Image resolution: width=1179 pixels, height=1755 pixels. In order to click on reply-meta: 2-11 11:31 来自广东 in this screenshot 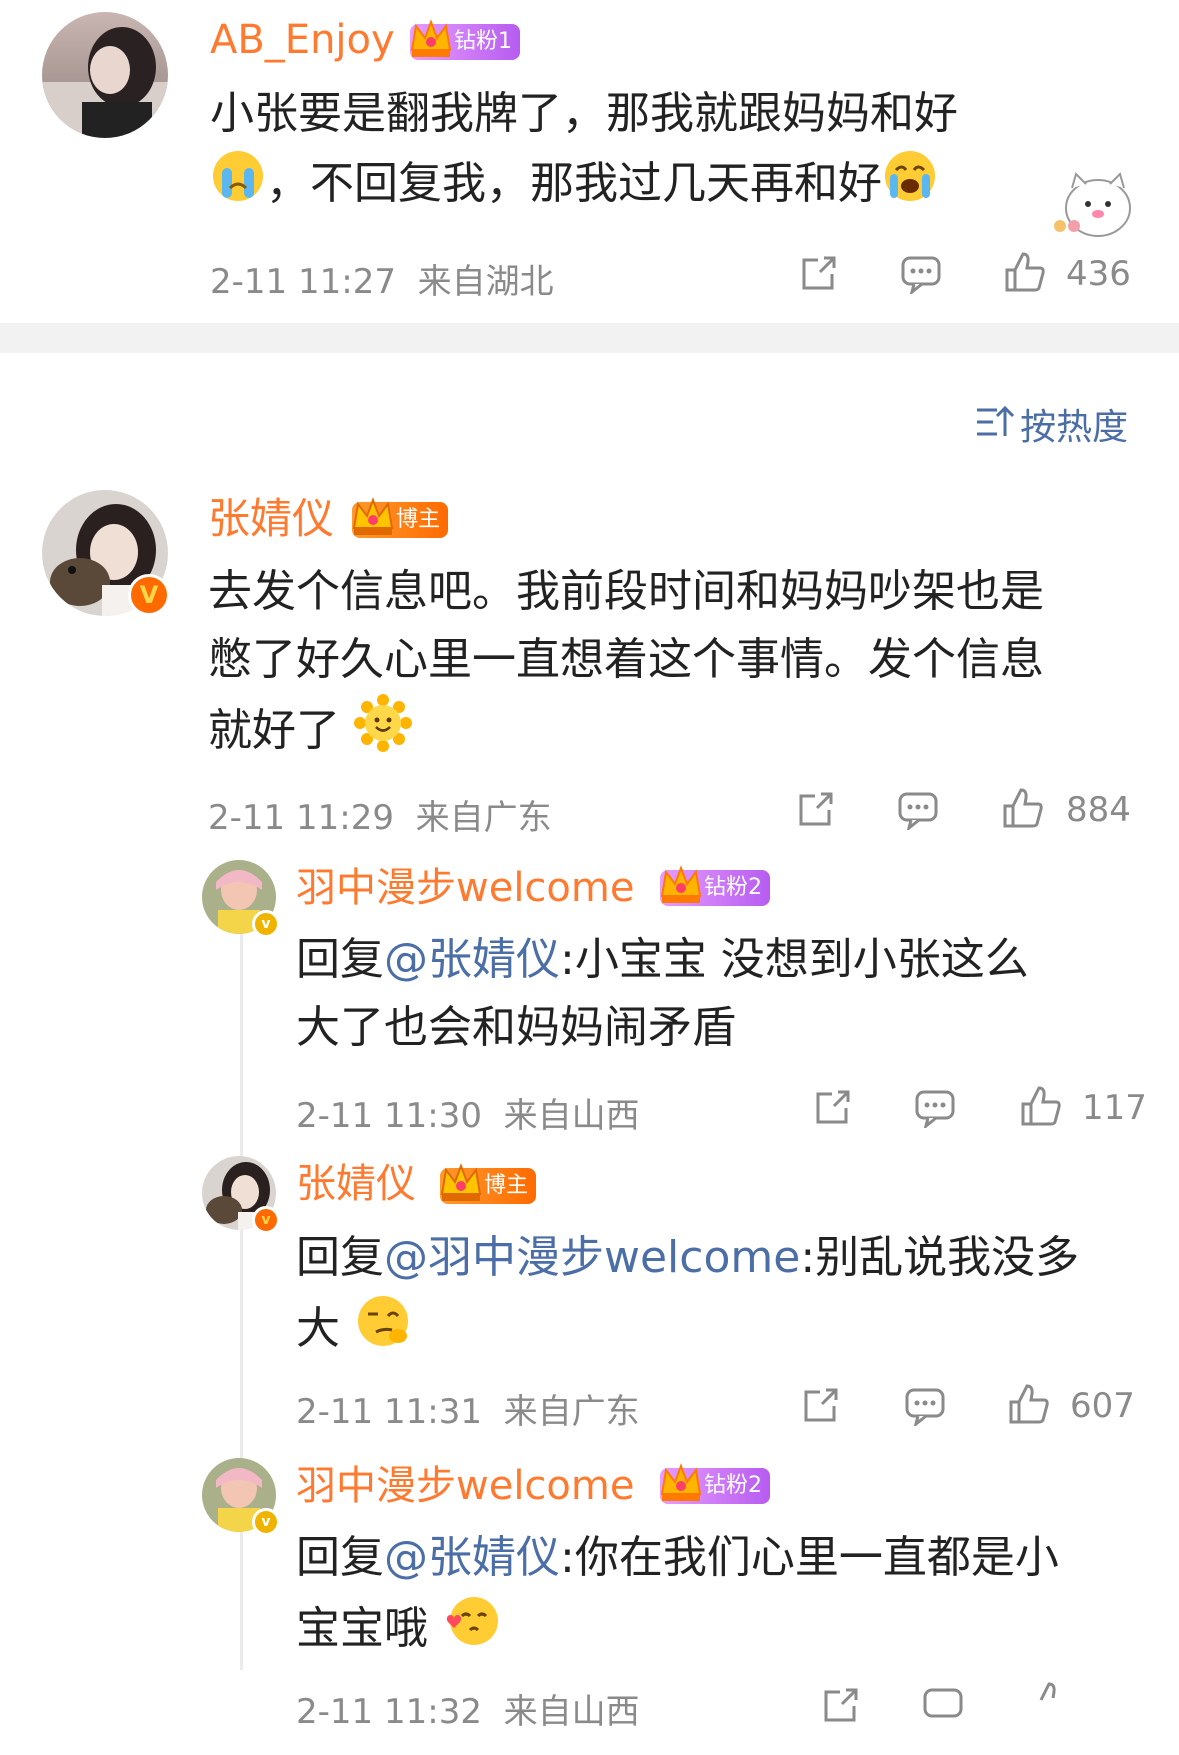, I will do `click(468, 1408)`.